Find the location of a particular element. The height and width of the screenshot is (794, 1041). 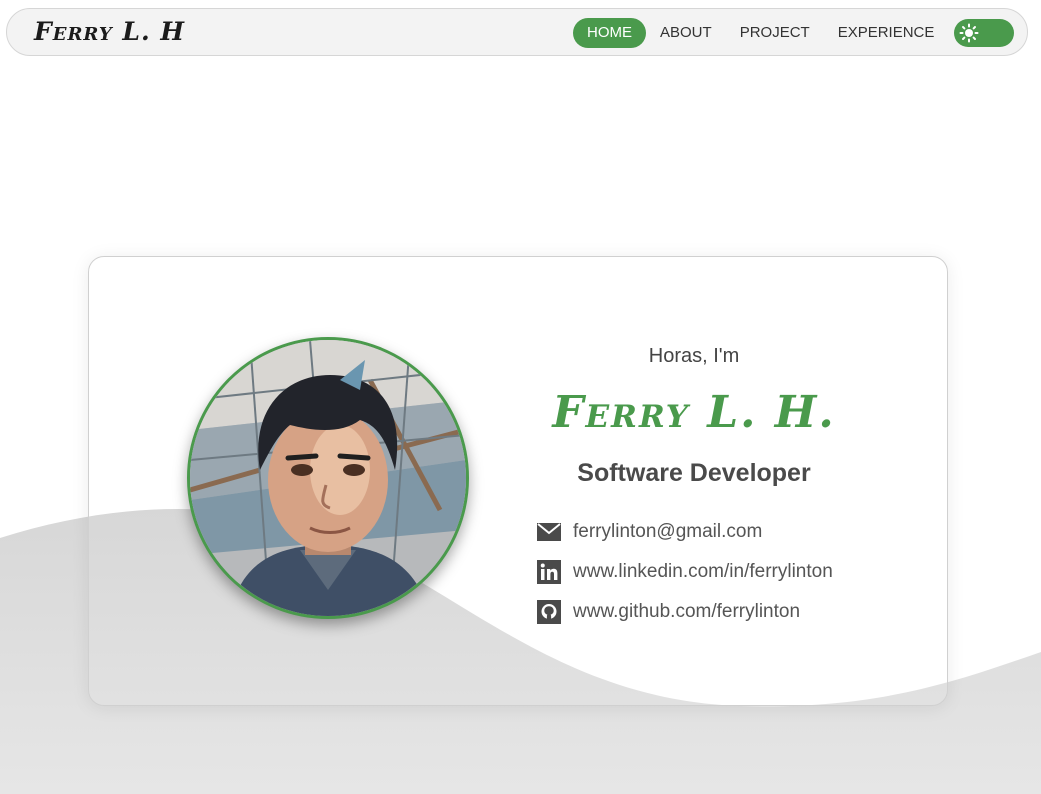

greeting: Horas, I'm is located at coordinates (694, 356).